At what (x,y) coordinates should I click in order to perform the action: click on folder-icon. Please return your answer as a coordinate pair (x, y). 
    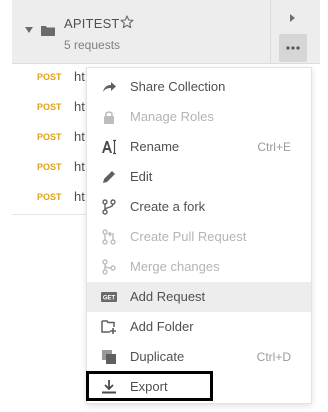
    Looking at the image, I should click on (48, 31).